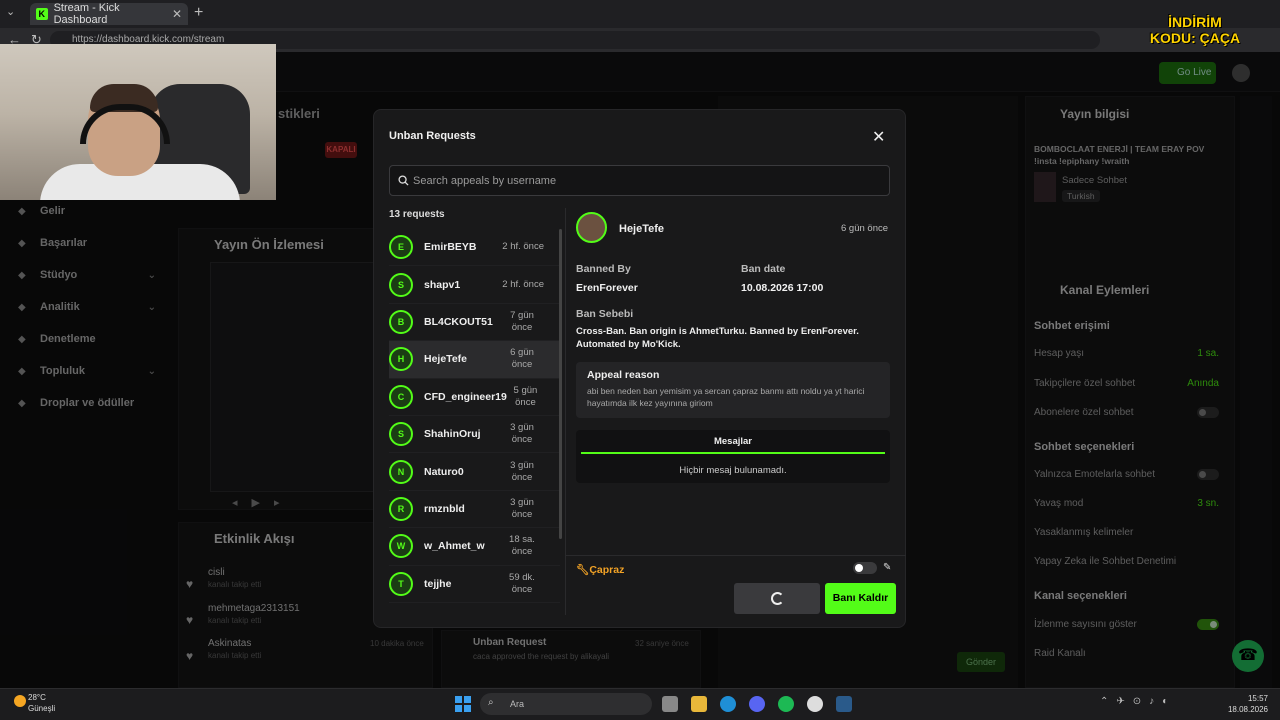 This screenshot has height=720, width=1280. What do you see at coordinates (401, 546) in the screenshot?
I see `avatar: W` at bounding box center [401, 546].